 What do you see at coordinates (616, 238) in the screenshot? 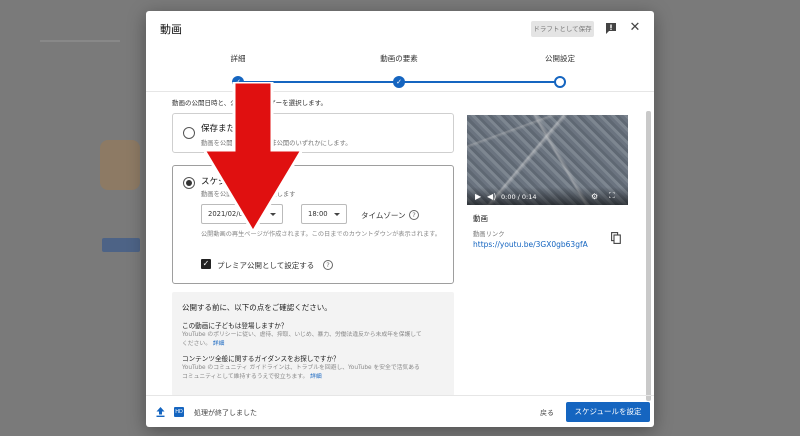
I see `copy-icon` at bounding box center [616, 238].